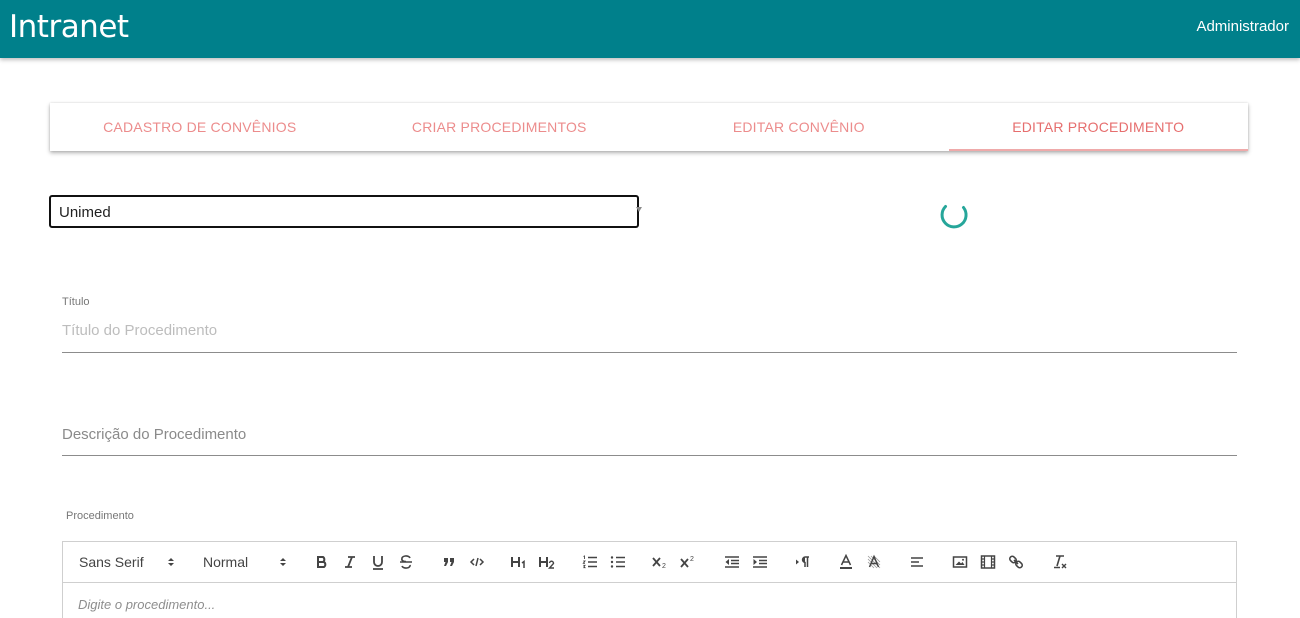 The height and width of the screenshot is (618, 1300). Describe the element at coordinates (76, 302) in the screenshot. I see `titulo-label: Título` at that location.